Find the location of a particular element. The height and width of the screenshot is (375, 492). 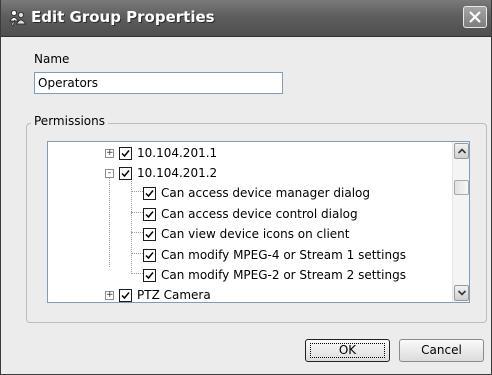

ok-button: OK is located at coordinates (347, 350).